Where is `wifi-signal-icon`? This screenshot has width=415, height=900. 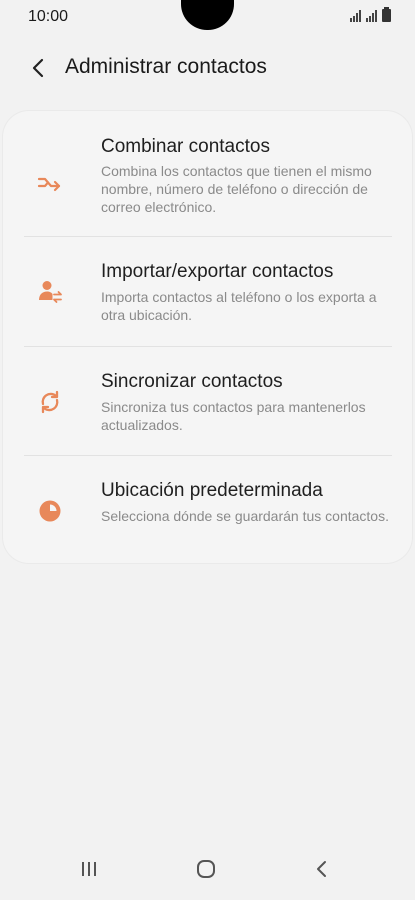 wifi-signal-icon is located at coordinates (355, 16).